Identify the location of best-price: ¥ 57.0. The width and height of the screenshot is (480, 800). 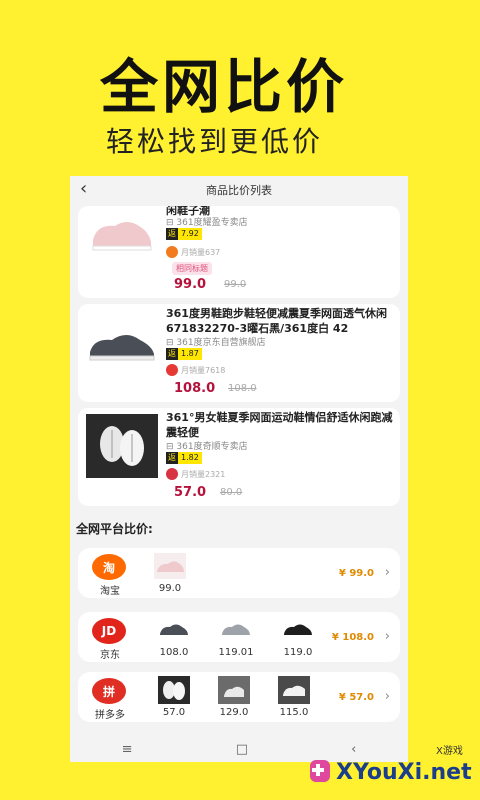
(356, 697).